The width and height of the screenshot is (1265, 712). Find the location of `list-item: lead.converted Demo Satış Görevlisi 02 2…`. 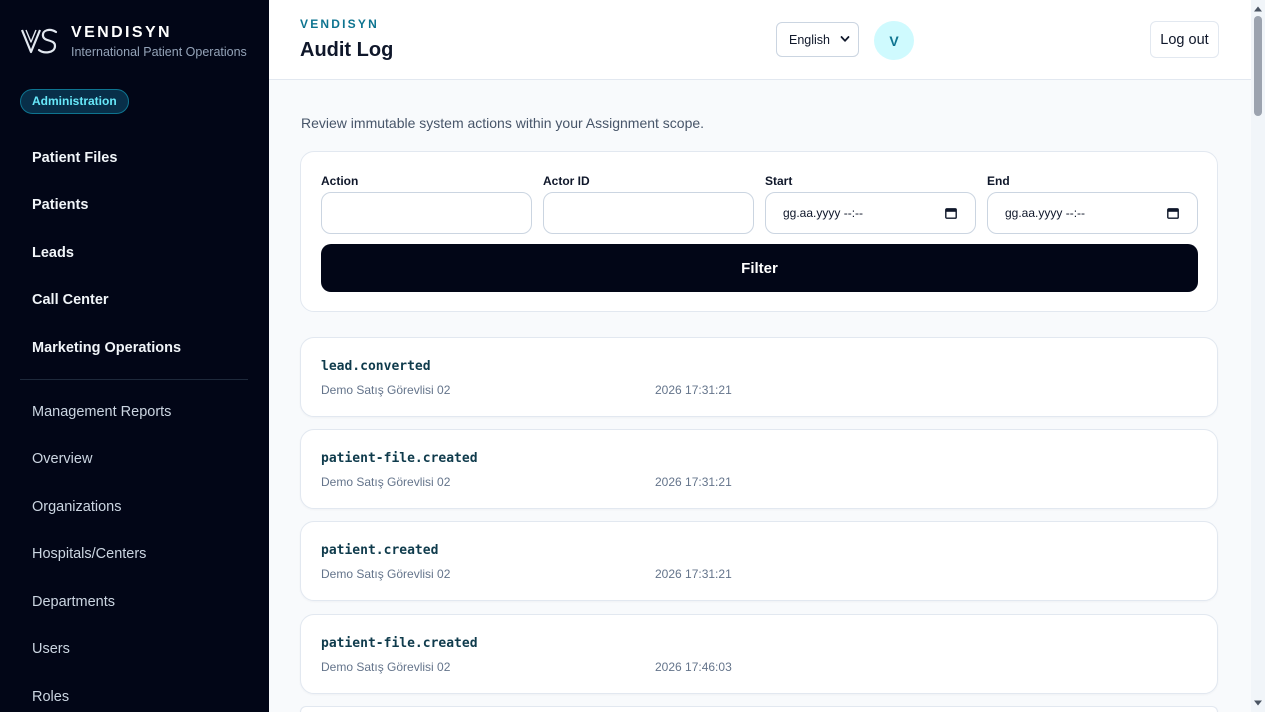

list-item: lead.converted Demo Satış Görevlisi 02 2… is located at coordinates (759, 377).